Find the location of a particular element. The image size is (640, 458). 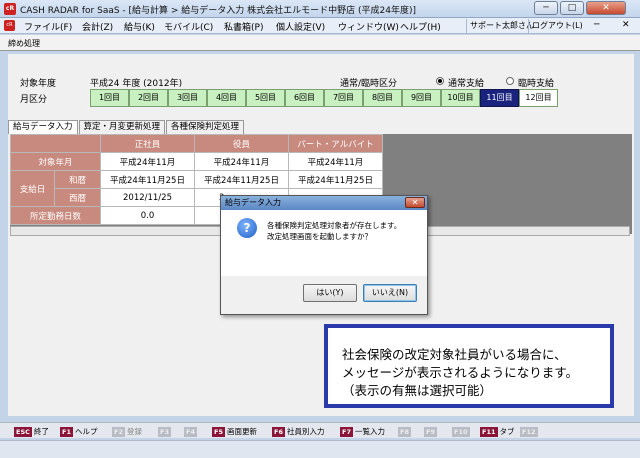

fkey-f8: F8 is located at coordinates (404, 431).